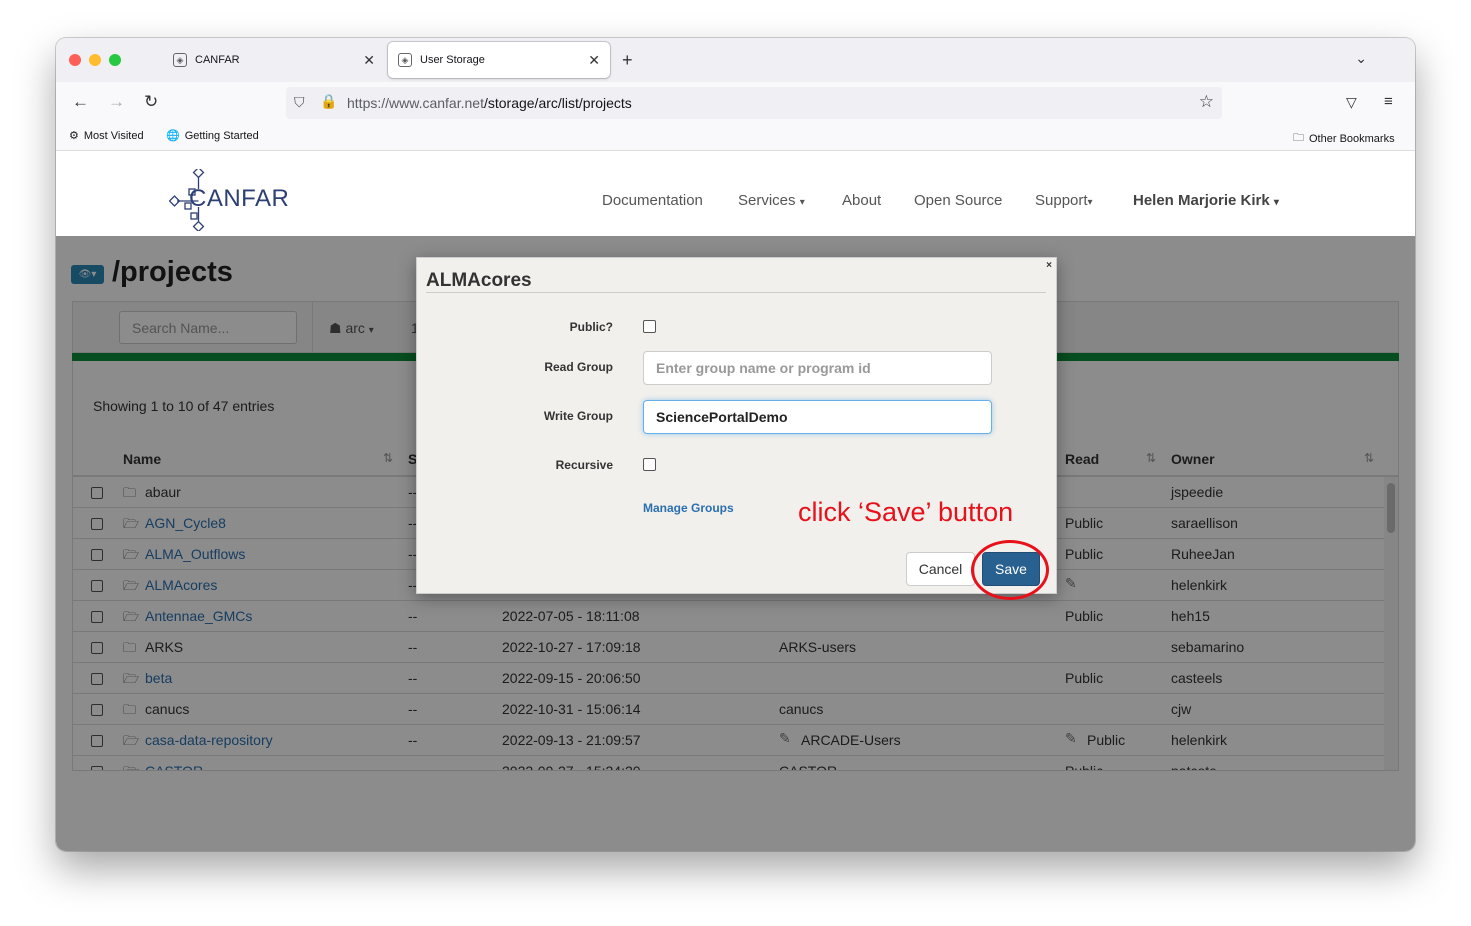 This screenshot has height=926, width=1471. What do you see at coordinates (499, 60) in the screenshot?
I see `tab-user-storage: ◈ User Storage ✕` at bounding box center [499, 60].